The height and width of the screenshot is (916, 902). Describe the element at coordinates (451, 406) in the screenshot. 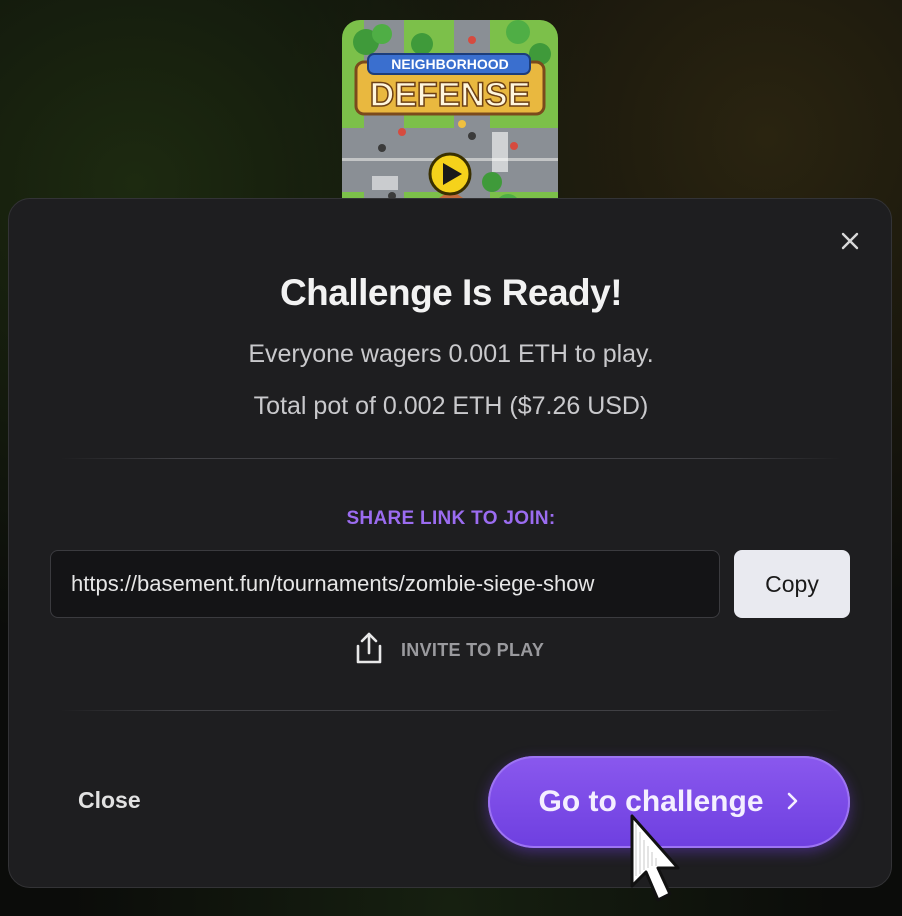

I see `pot-text: Total pot of 0.002 ETH ($7.26 USD)` at that location.